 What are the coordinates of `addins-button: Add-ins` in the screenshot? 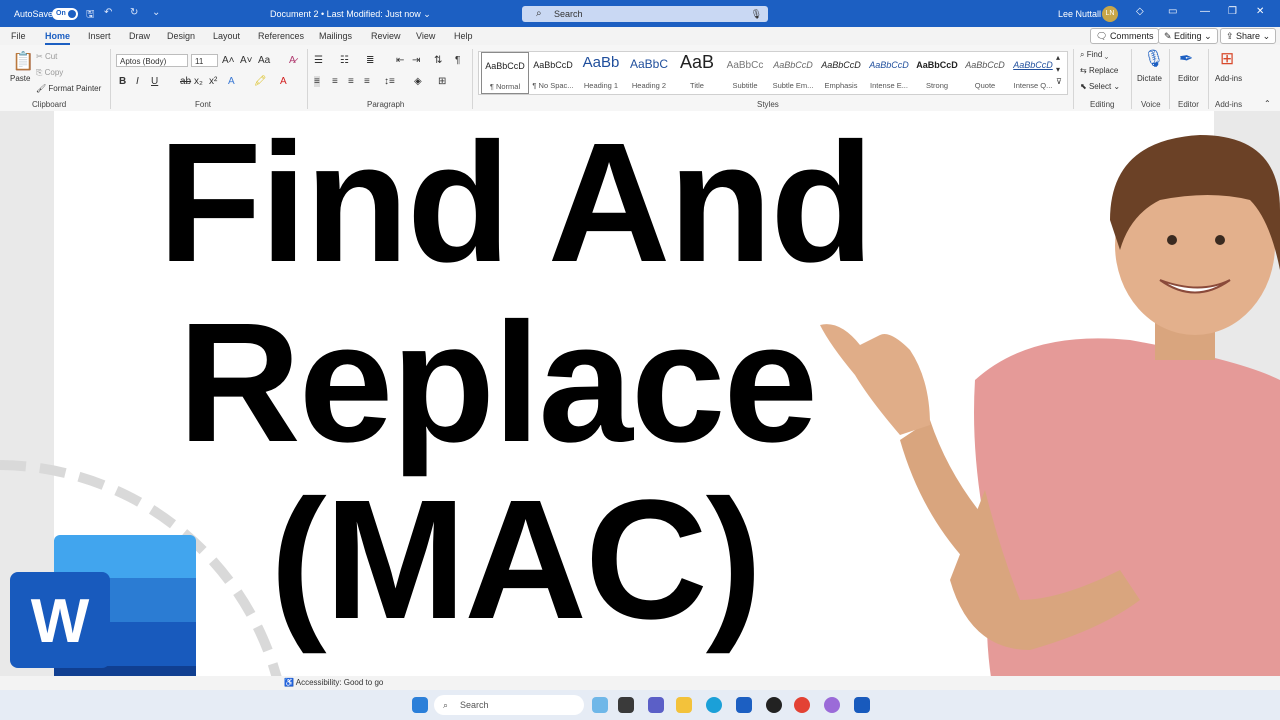 It's located at (1228, 78).